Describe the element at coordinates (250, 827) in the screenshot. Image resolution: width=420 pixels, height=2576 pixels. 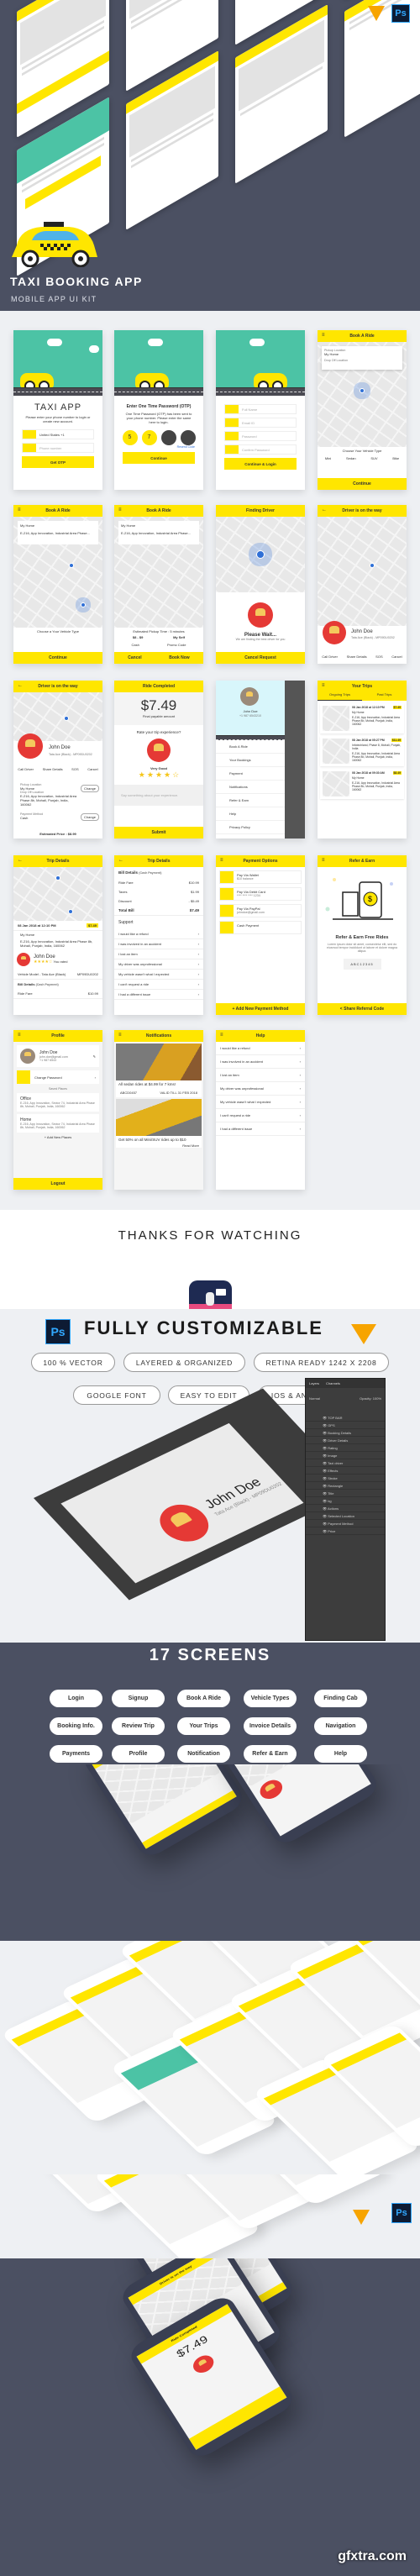
I see `nav-item: Privacy Policy` at that location.